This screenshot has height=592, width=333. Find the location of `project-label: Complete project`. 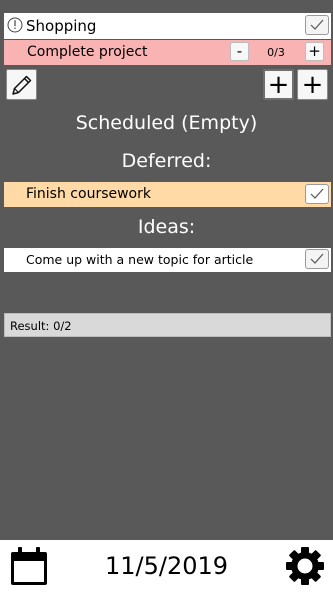

project-label: Complete project is located at coordinates (87, 52).